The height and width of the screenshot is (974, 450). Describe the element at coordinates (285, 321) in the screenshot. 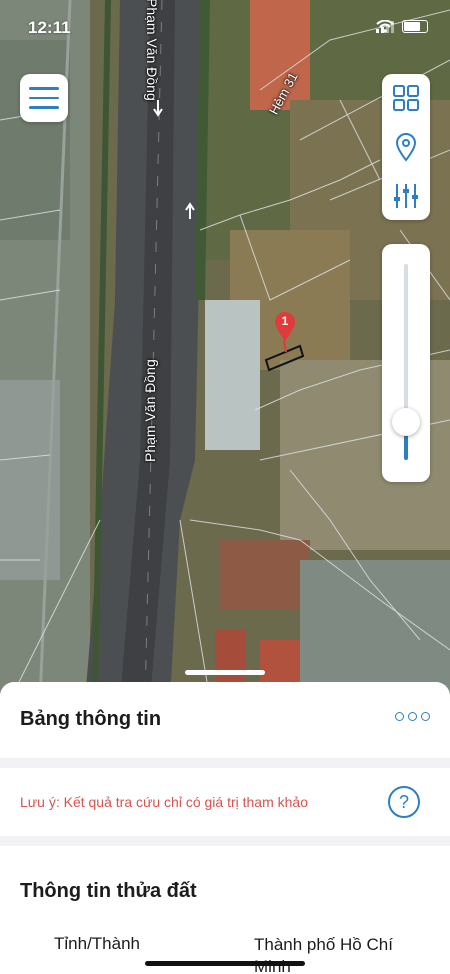

I see `marker-number: 1` at that location.